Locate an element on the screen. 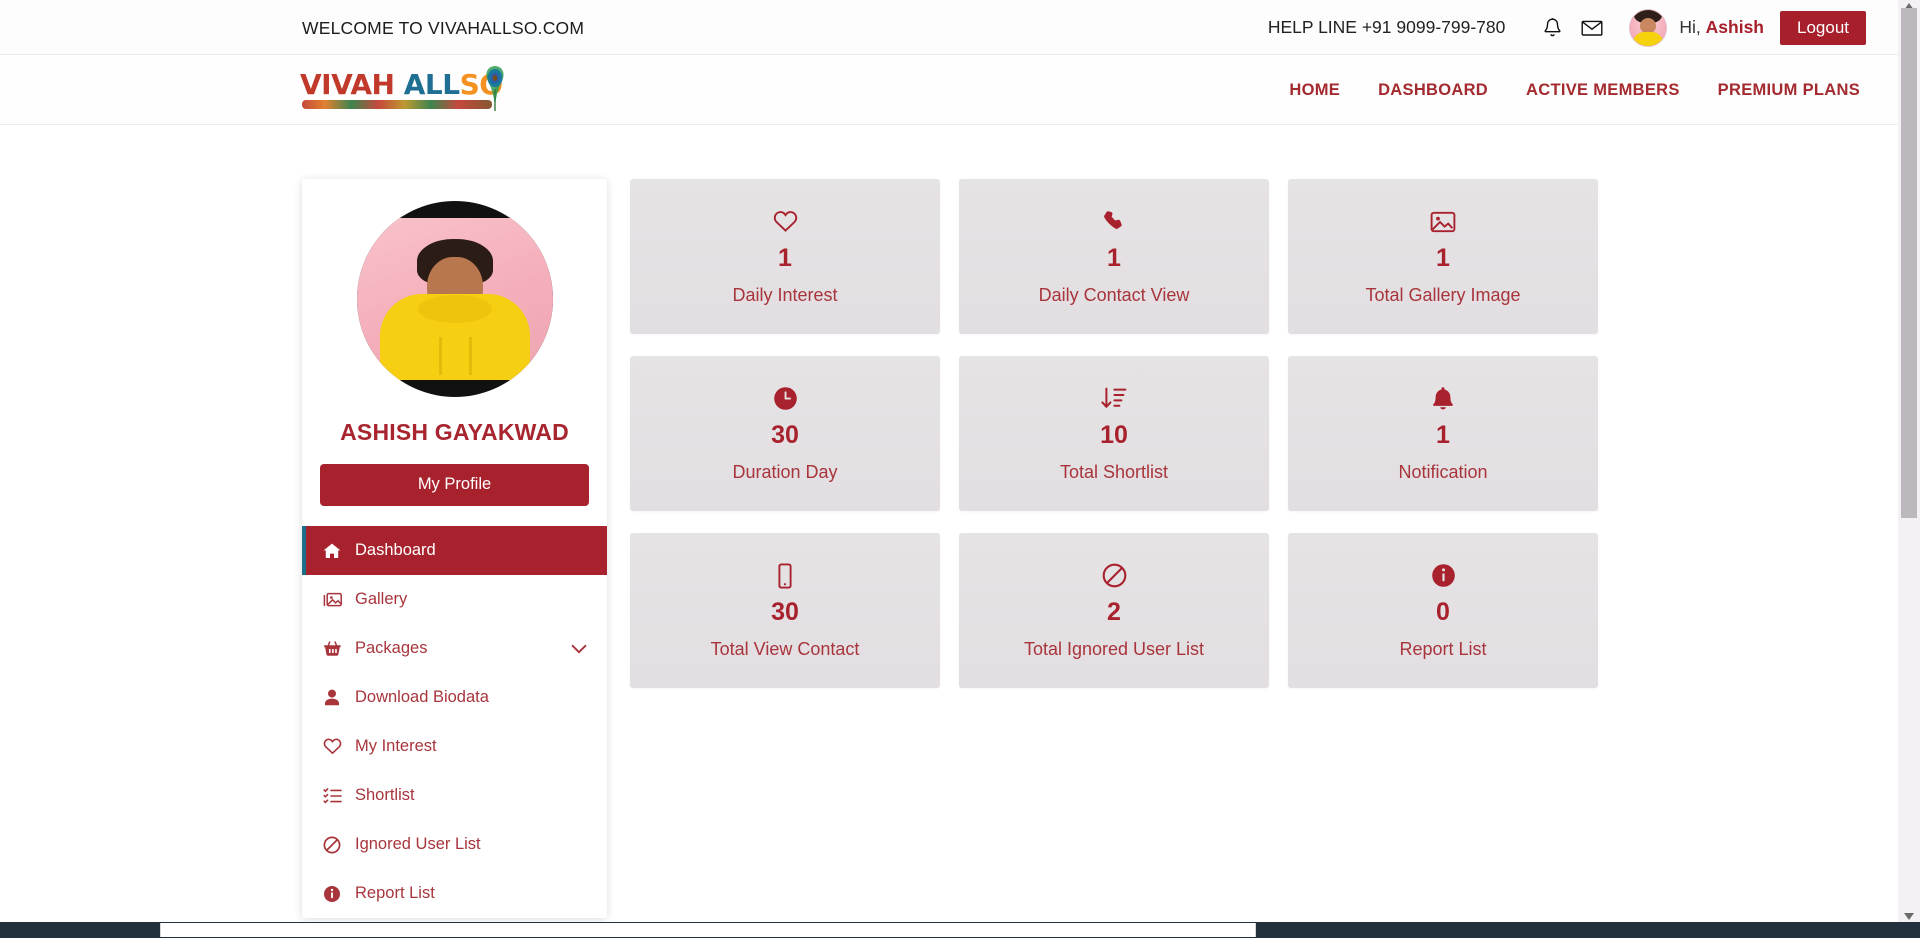 Image resolution: width=1920 pixels, height=938 pixels. sidebar-item-my-interest: My Interest is located at coordinates (454, 746).